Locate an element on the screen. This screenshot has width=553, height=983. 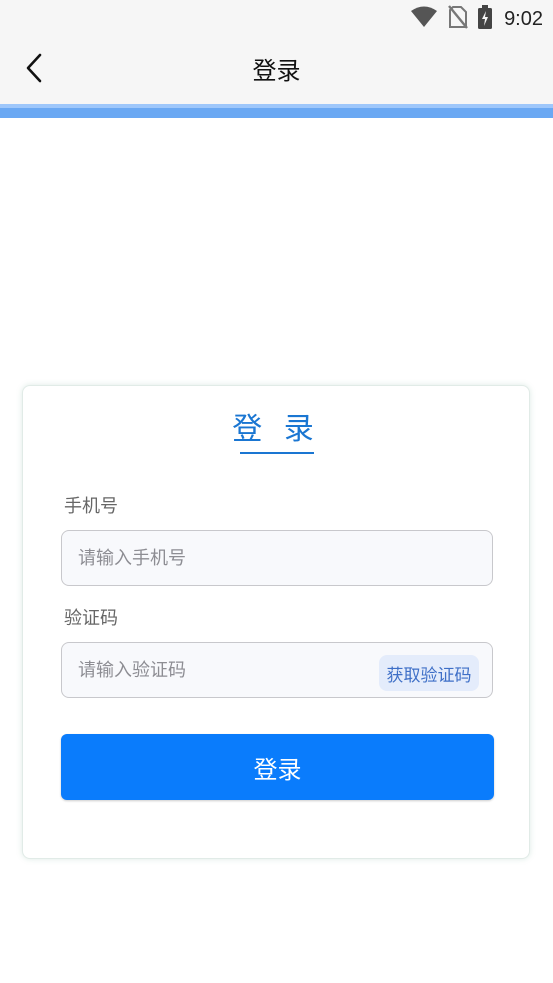
wifi-icon is located at coordinates (424, 19).